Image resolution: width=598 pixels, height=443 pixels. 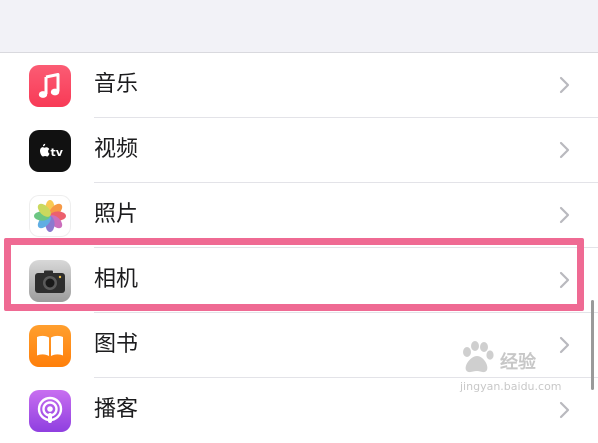 What do you see at coordinates (116, 409) in the screenshot?
I see `settings-row-label: 播客` at bounding box center [116, 409].